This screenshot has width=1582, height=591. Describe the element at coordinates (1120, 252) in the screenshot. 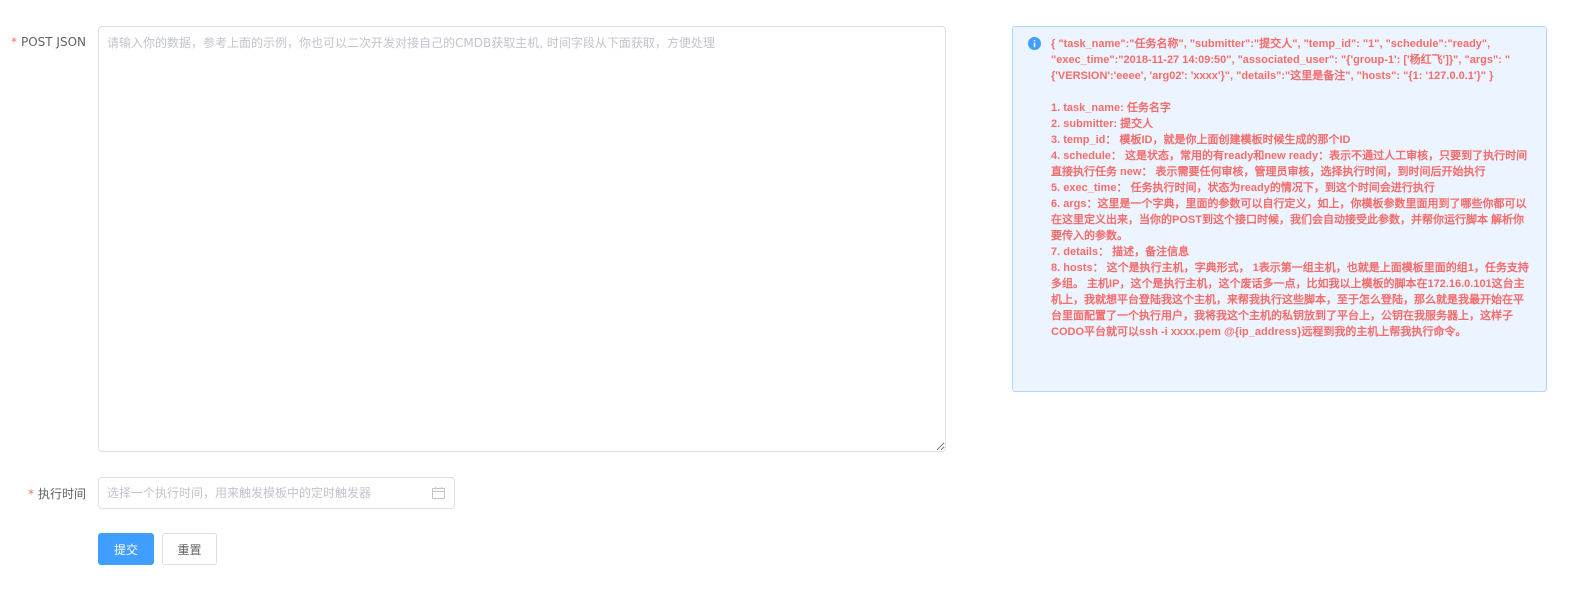

I see `help-item-details: 7. details： 描述，备注信息` at that location.